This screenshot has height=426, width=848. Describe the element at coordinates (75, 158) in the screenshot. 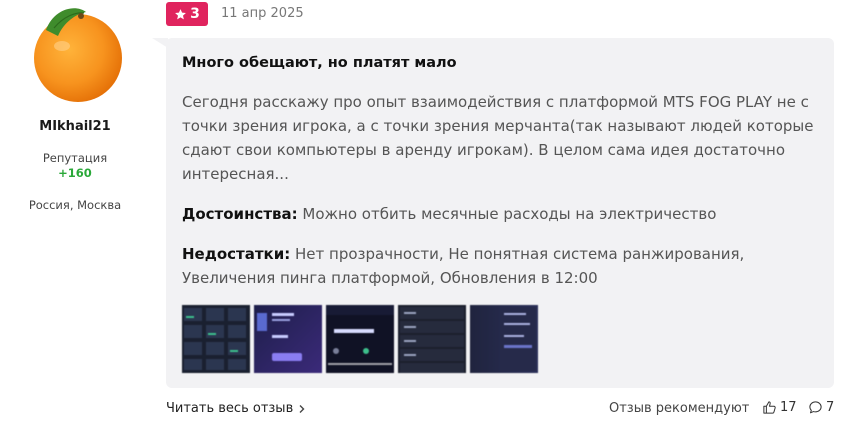

I see `reputation-label: Репутация` at that location.